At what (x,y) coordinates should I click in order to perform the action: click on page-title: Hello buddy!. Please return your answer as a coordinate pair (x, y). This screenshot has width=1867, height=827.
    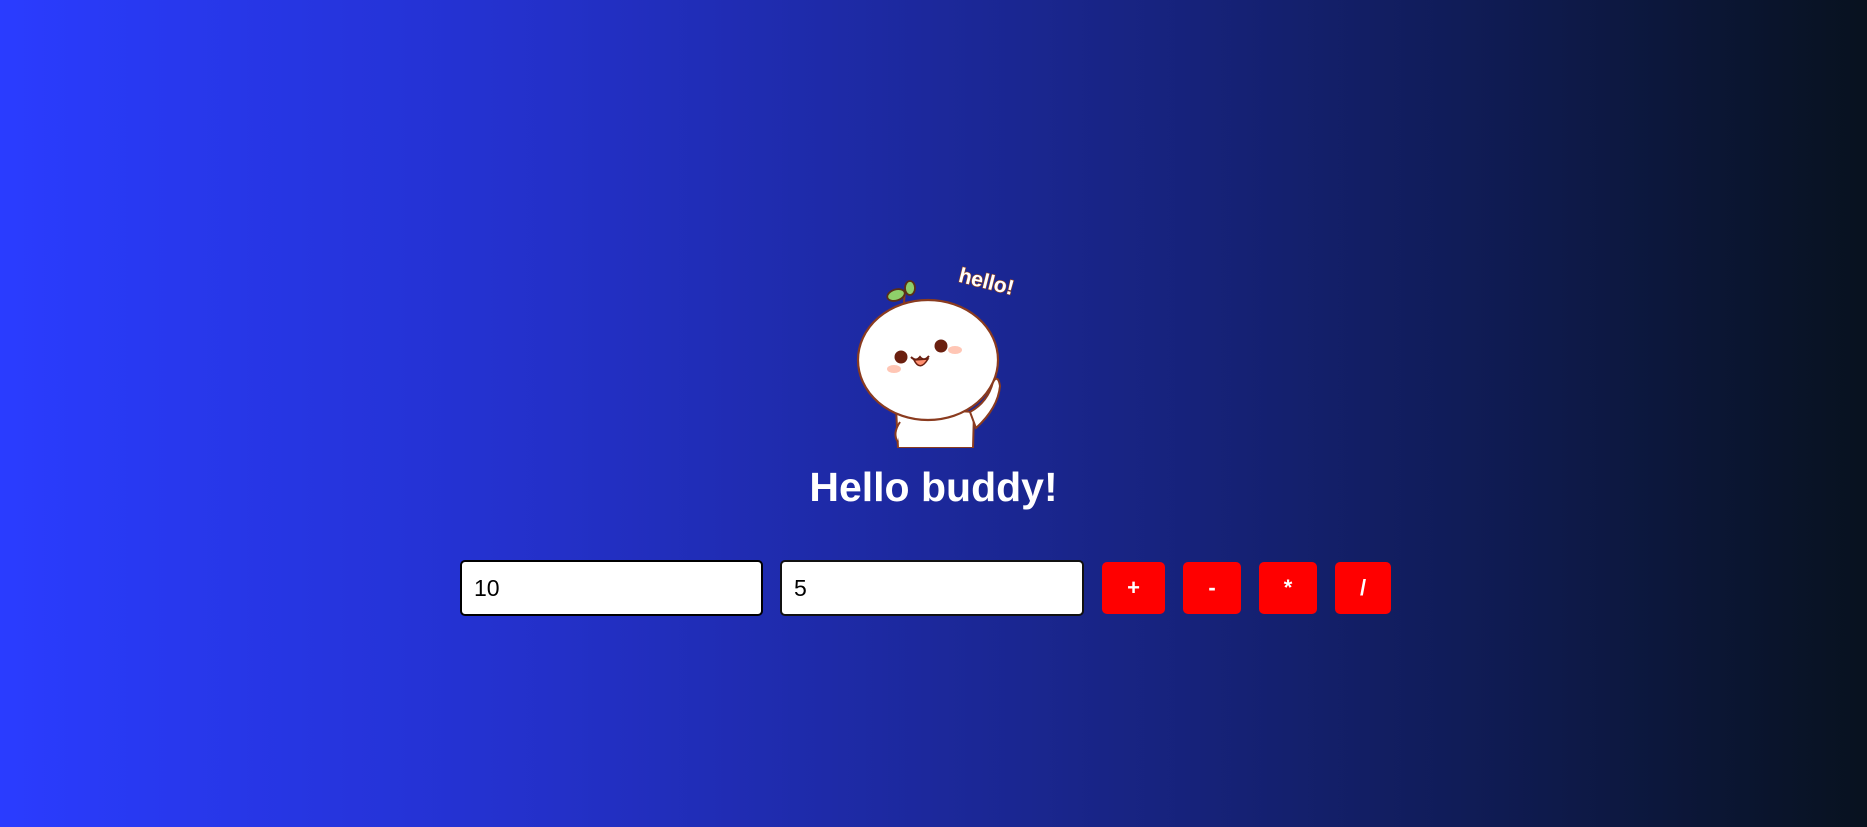
    Looking at the image, I should click on (933, 487).